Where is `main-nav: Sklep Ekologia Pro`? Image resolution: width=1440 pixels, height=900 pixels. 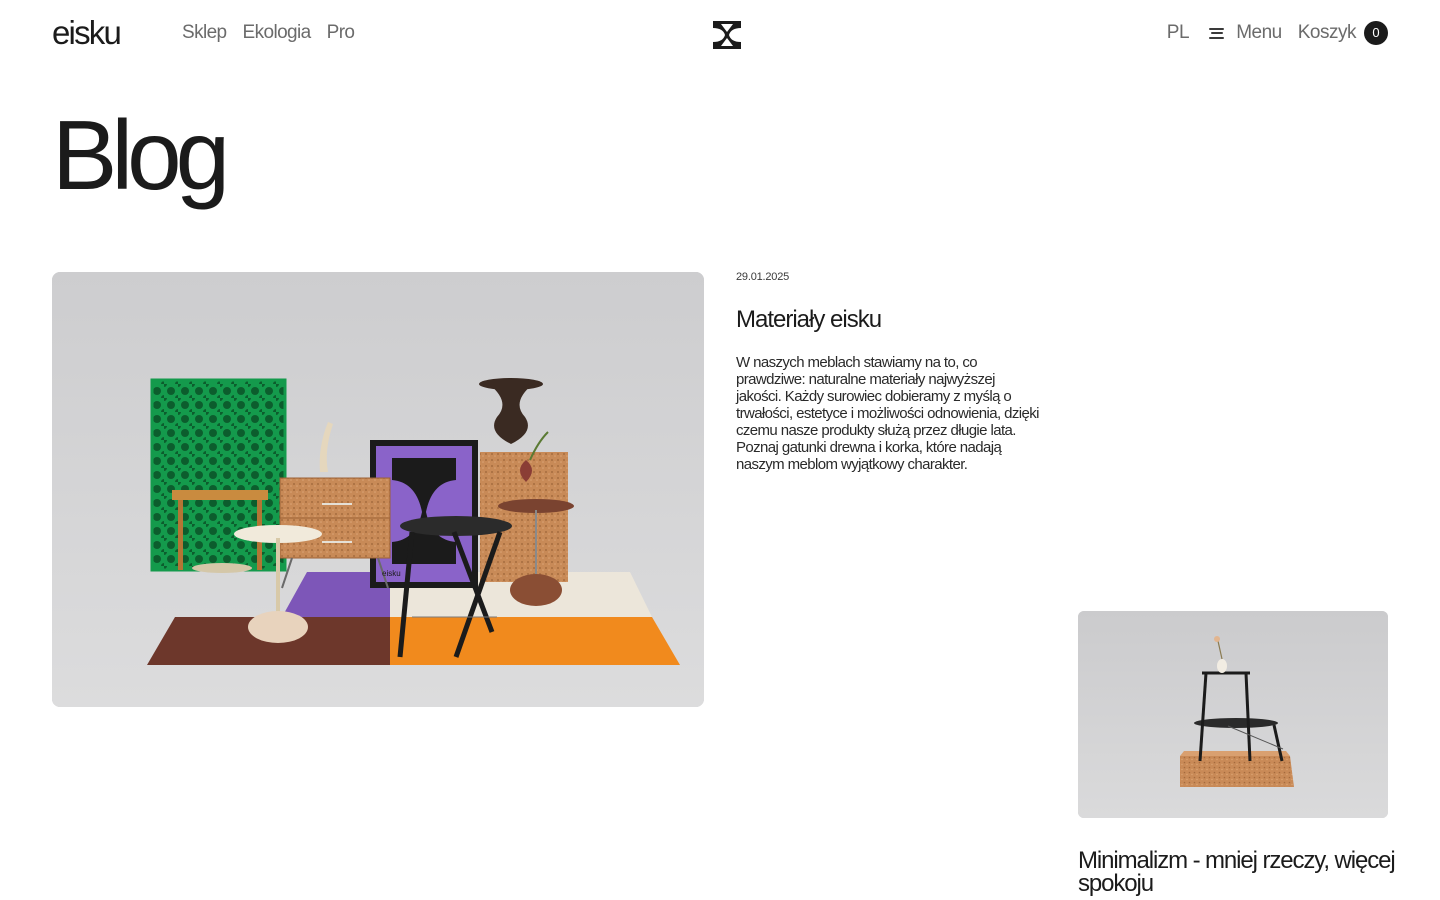 main-nav: Sklep Ekologia Pro is located at coordinates (268, 33).